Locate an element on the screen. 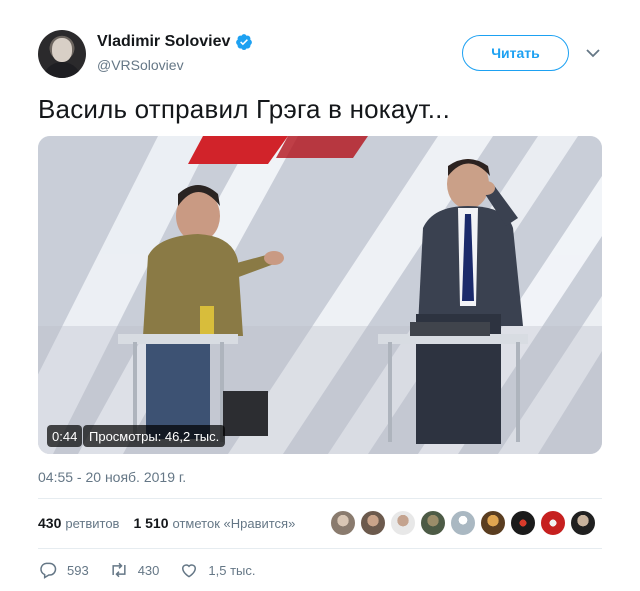  author-name: Vladimir Soloviev is located at coordinates (163, 42).